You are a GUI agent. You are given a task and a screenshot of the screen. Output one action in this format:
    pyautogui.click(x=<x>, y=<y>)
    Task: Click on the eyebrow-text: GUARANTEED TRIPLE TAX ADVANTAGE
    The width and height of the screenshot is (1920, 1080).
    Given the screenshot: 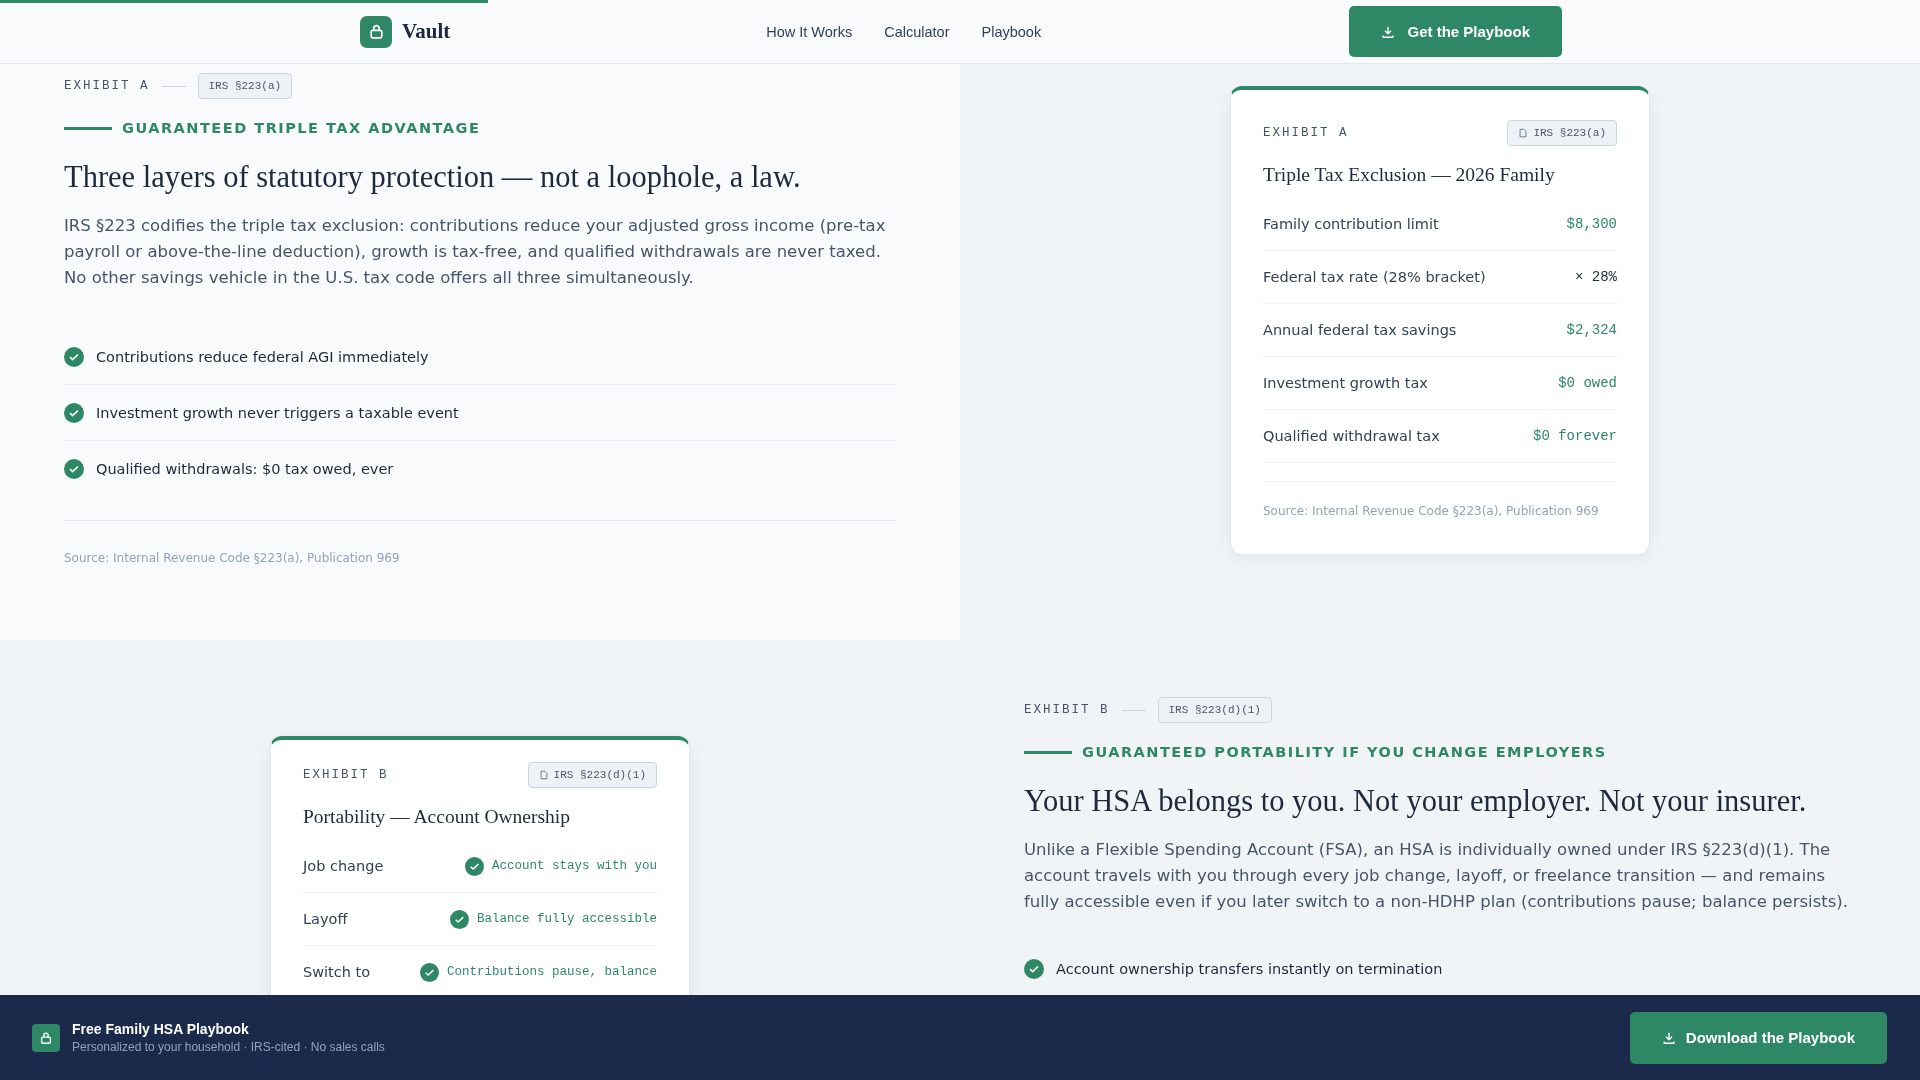 What is the action you would take?
    pyautogui.click(x=301, y=128)
    